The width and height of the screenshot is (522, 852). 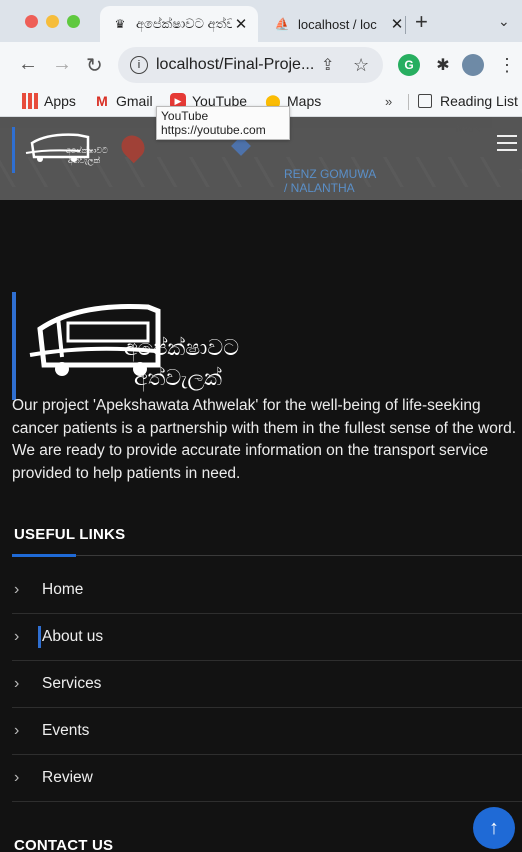 I want to click on site-favicon-icon: ♛, so click(x=120, y=24).